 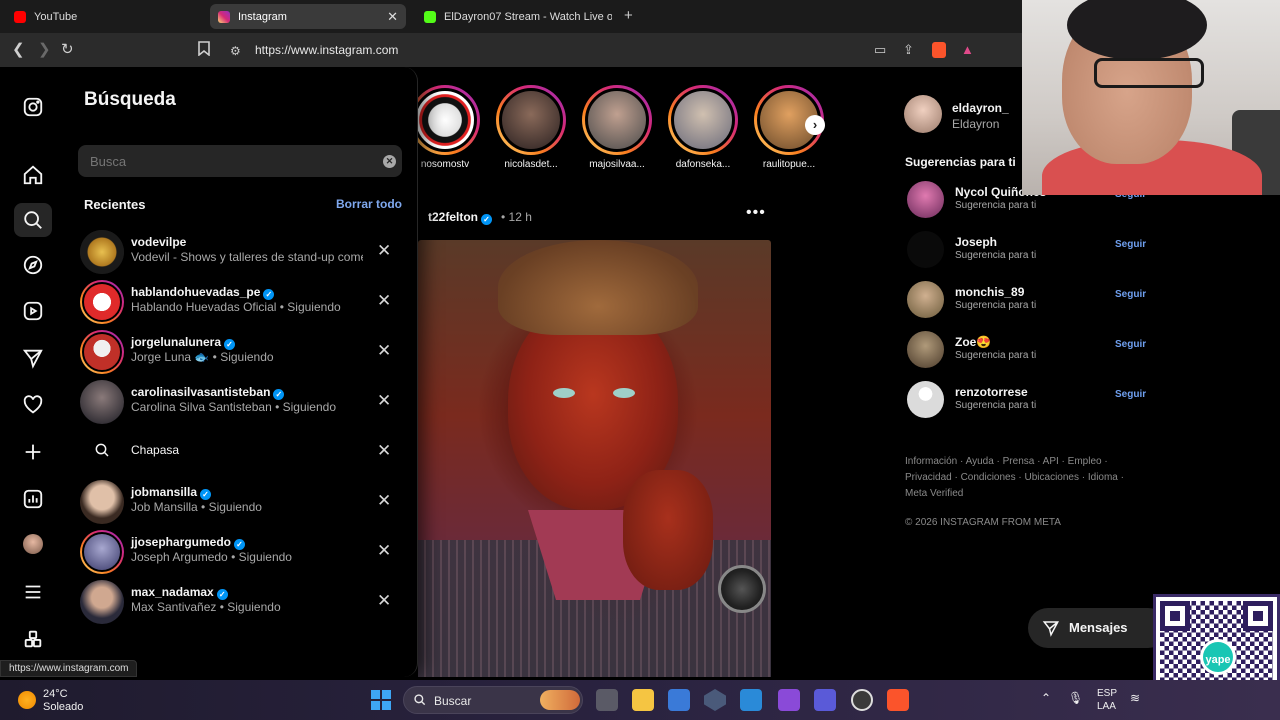 What do you see at coordinates (1098, 628) in the screenshot?
I see `messages-button: Mensajes` at bounding box center [1098, 628].